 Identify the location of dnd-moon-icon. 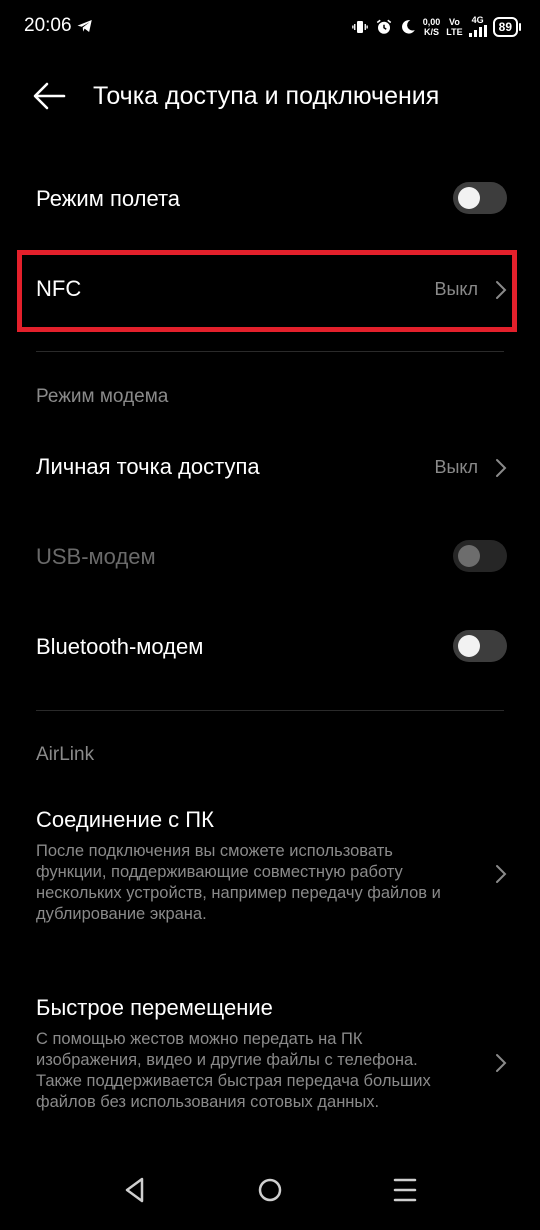
(408, 27).